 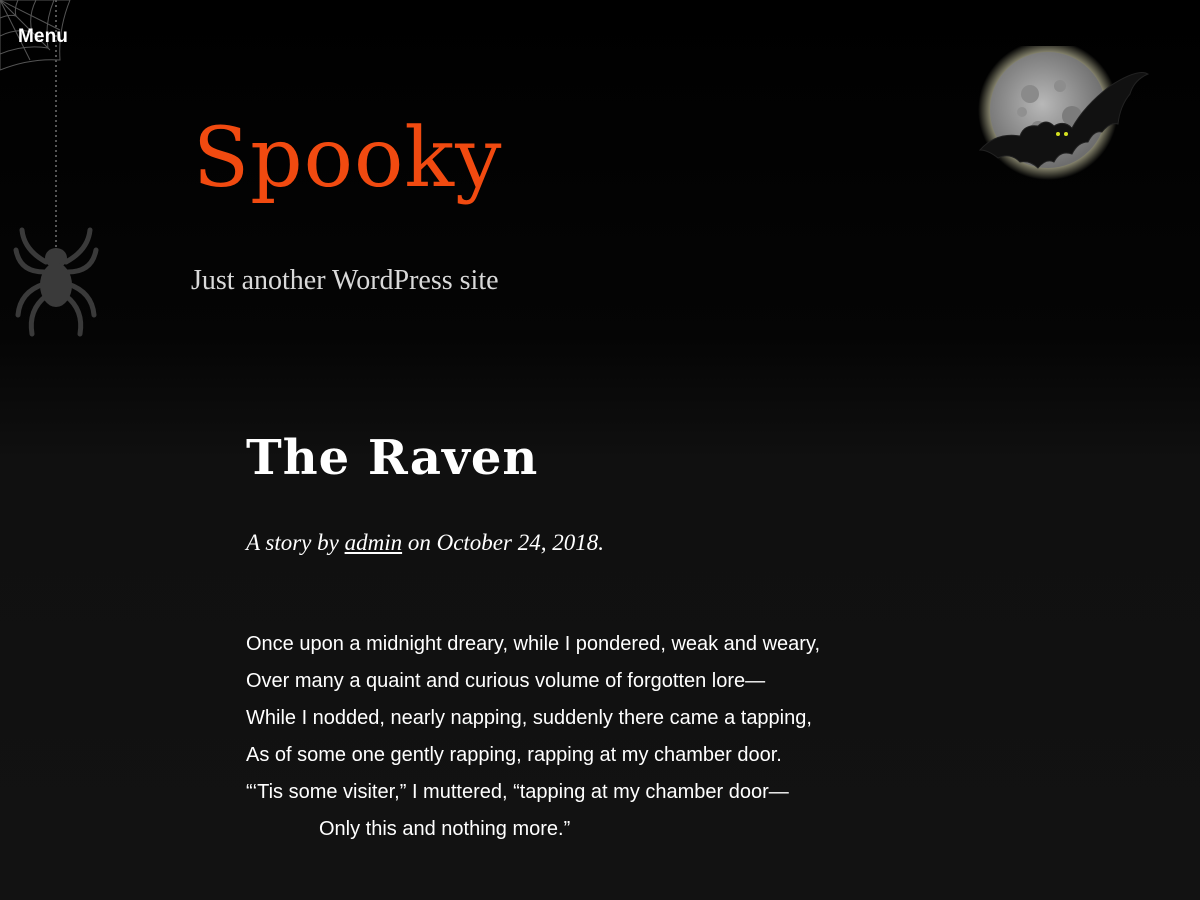 What do you see at coordinates (520, 542) in the screenshot?
I see `post-date: October 24, 2018.` at bounding box center [520, 542].